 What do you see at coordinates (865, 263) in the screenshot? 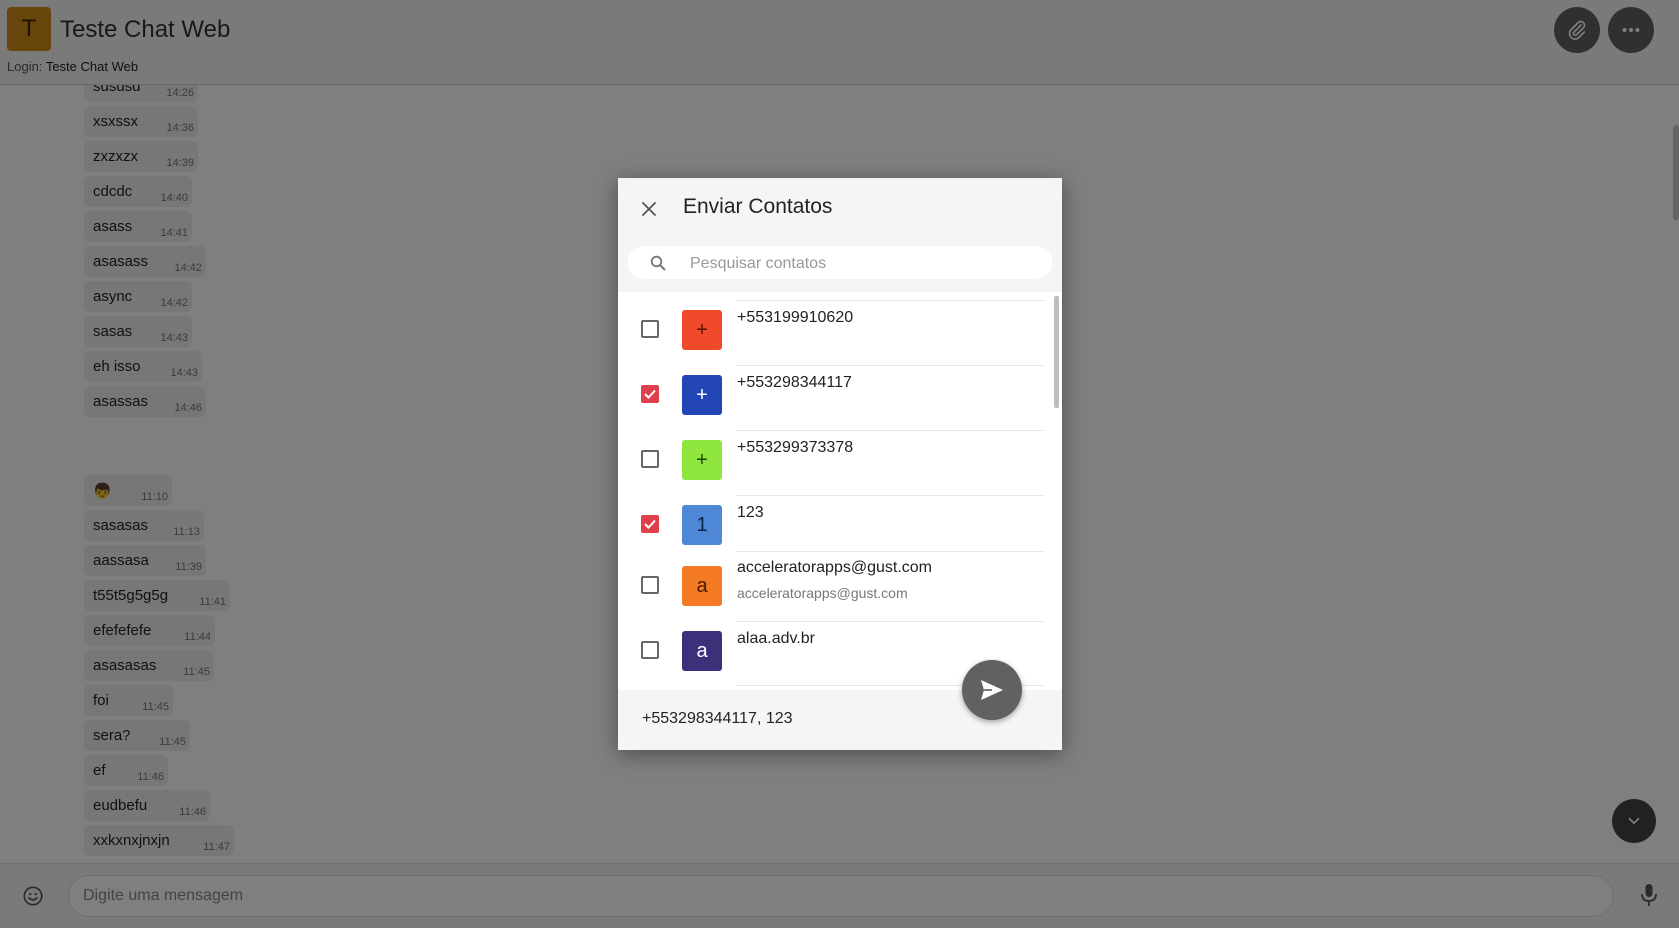
I see `contact-search-input` at bounding box center [865, 263].